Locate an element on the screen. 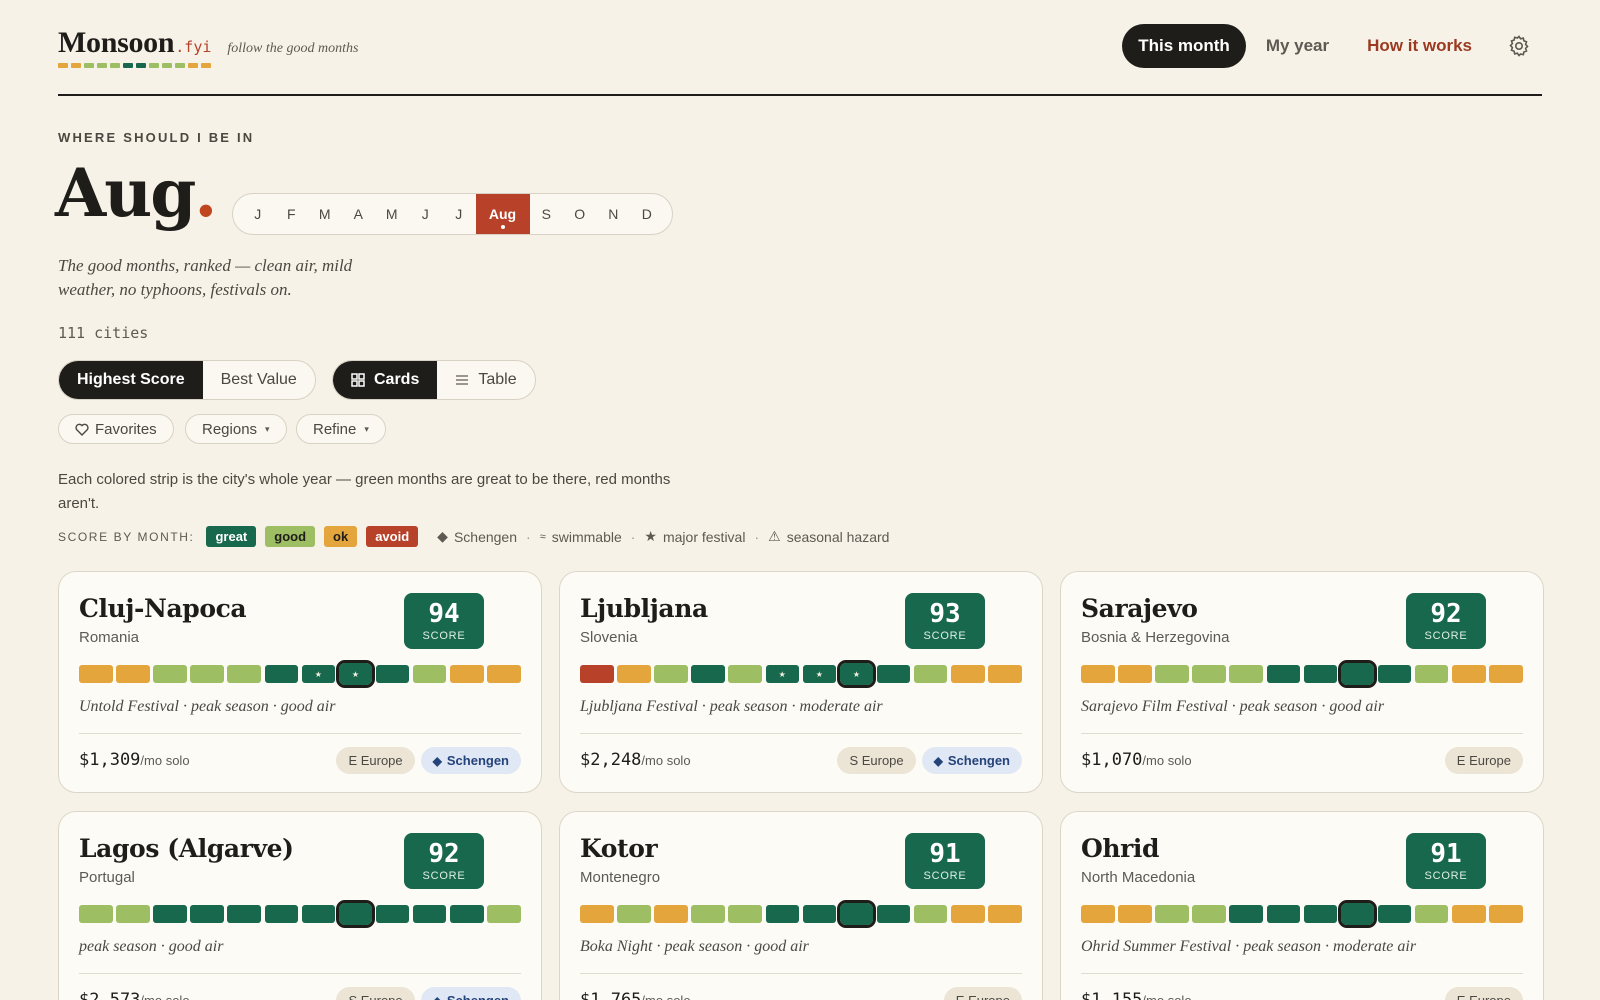 The width and height of the screenshot is (1600, 1000). price-value: $2,248 is located at coordinates (611, 760).